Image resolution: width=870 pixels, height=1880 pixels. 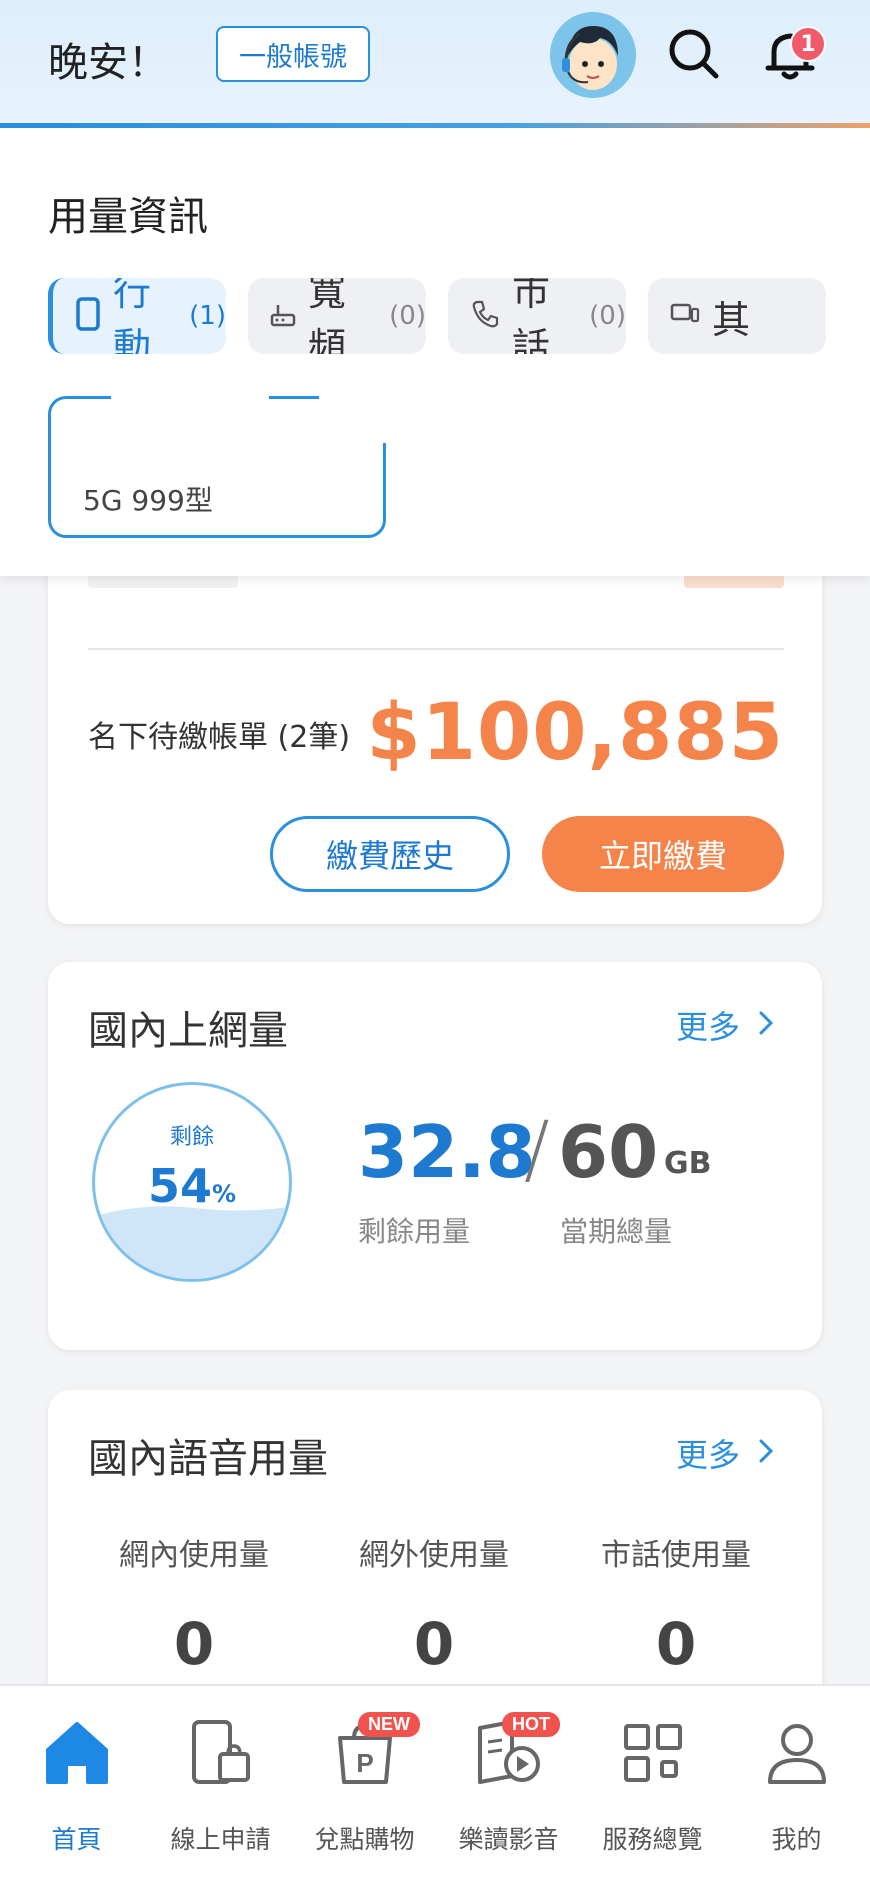 What do you see at coordinates (390, 854) in the screenshot?
I see `payment-history-button: 繳費歷史` at bounding box center [390, 854].